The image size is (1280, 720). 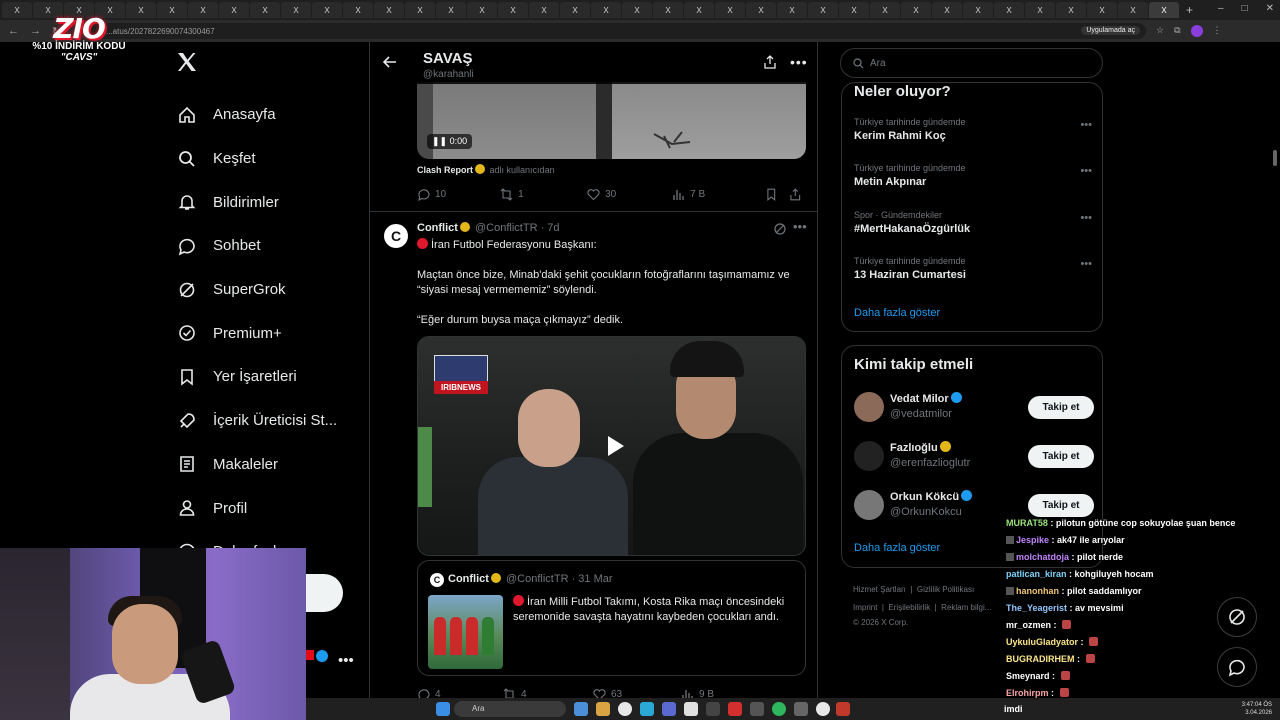 I want to click on back-arrow-icon, so click(x=390, y=62).